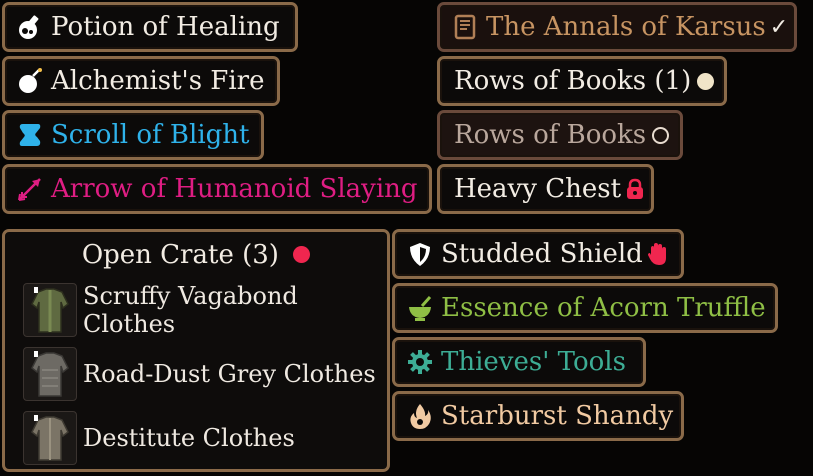 This screenshot has width=813, height=476. Describe the element at coordinates (165, 27) in the screenshot. I see `label-text: Potion of Healing` at that location.